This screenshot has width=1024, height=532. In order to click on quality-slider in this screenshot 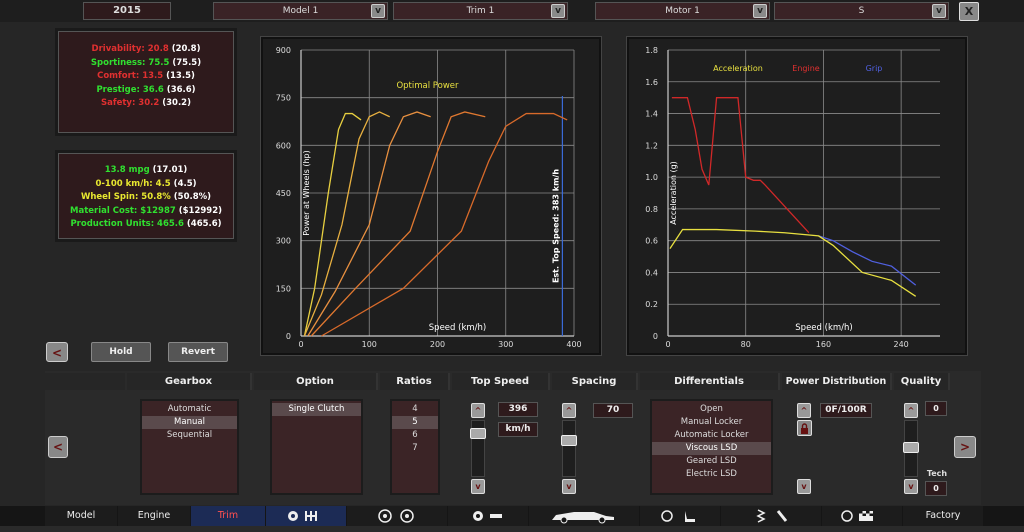, I will do `click(911, 448)`.